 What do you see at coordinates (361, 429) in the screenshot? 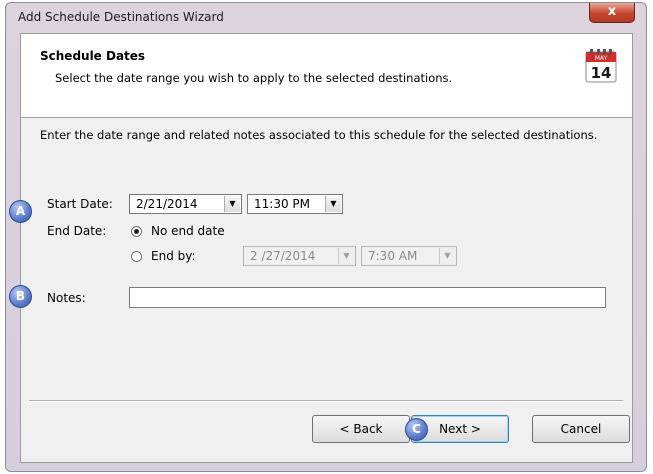
I see `back-button: < Back` at bounding box center [361, 429].